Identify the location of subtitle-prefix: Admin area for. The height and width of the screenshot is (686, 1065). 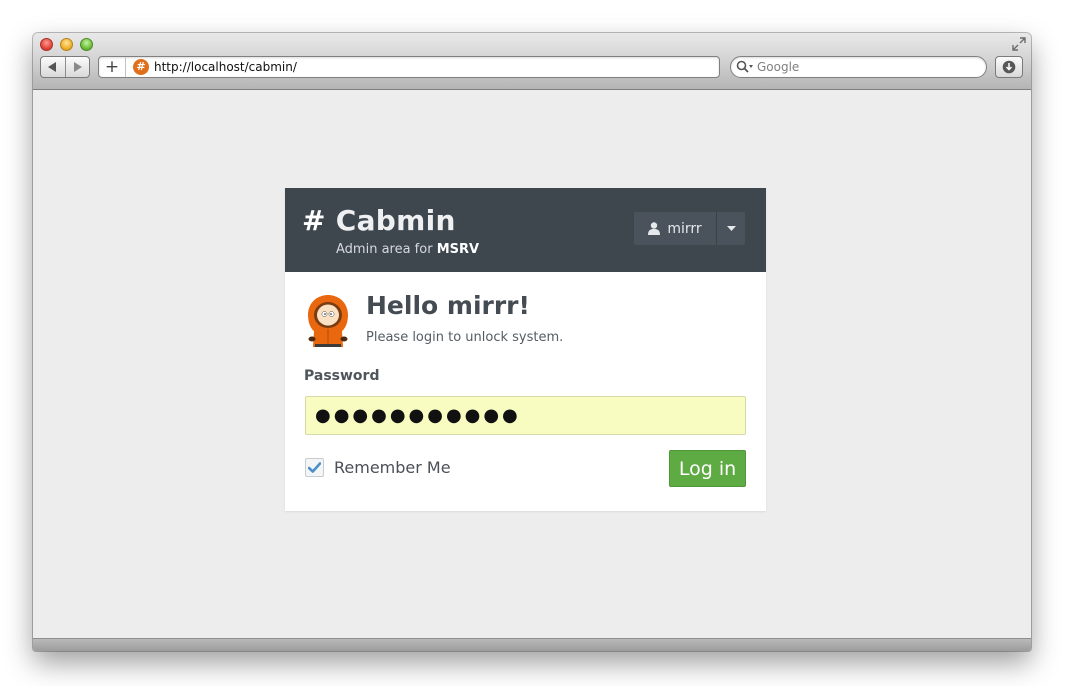
(384, 249).